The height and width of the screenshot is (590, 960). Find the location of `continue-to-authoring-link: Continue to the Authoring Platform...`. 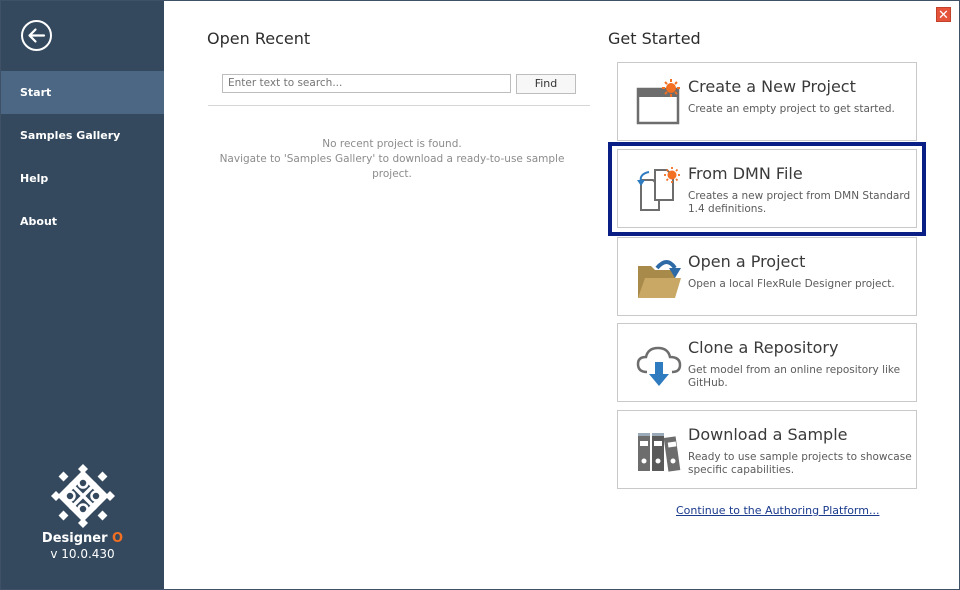

continue-to-authoring-link: Continue to the Authoring Platform... is located at coordinates (777, 510).